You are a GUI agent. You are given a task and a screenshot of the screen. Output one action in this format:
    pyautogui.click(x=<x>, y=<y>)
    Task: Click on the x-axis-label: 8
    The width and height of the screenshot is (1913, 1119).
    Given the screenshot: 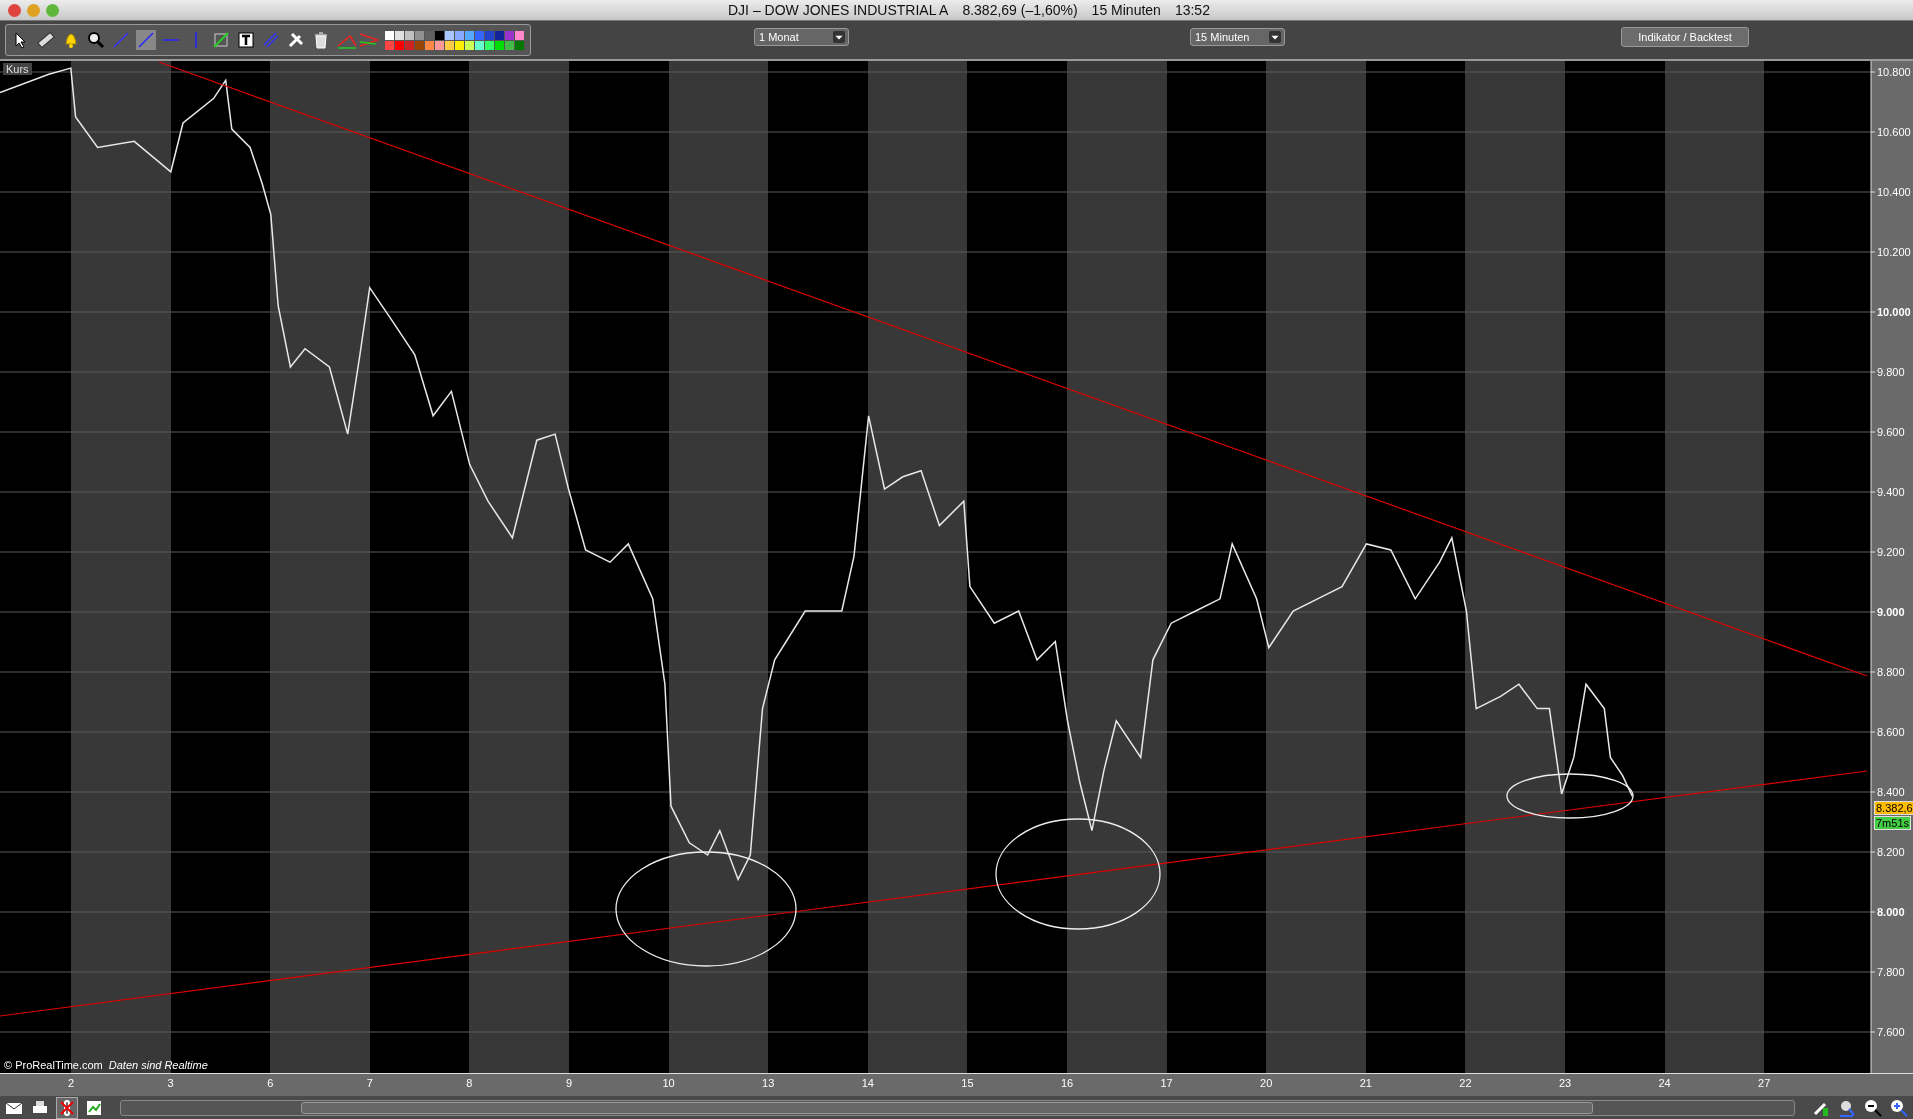 What is the action you would take?
    pyautogui.click(x=469, y=1083)
    